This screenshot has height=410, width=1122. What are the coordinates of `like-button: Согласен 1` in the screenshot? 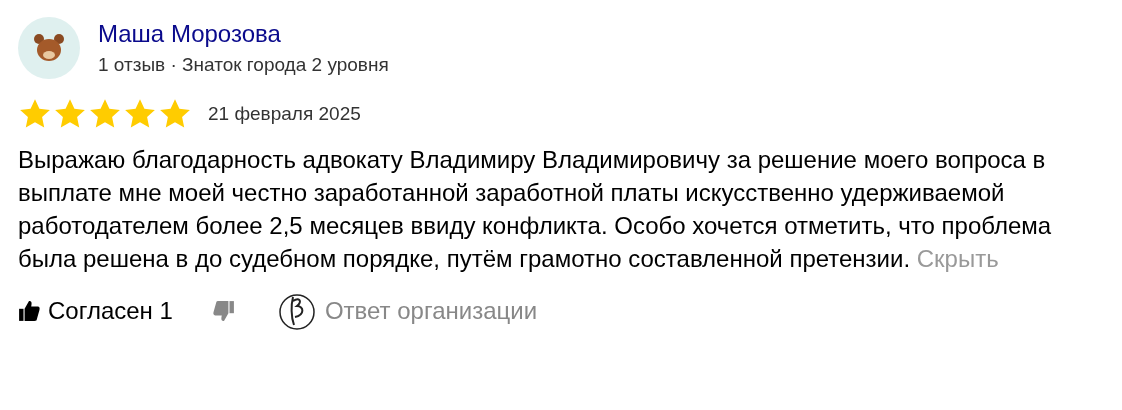 It's located at (95, 311).